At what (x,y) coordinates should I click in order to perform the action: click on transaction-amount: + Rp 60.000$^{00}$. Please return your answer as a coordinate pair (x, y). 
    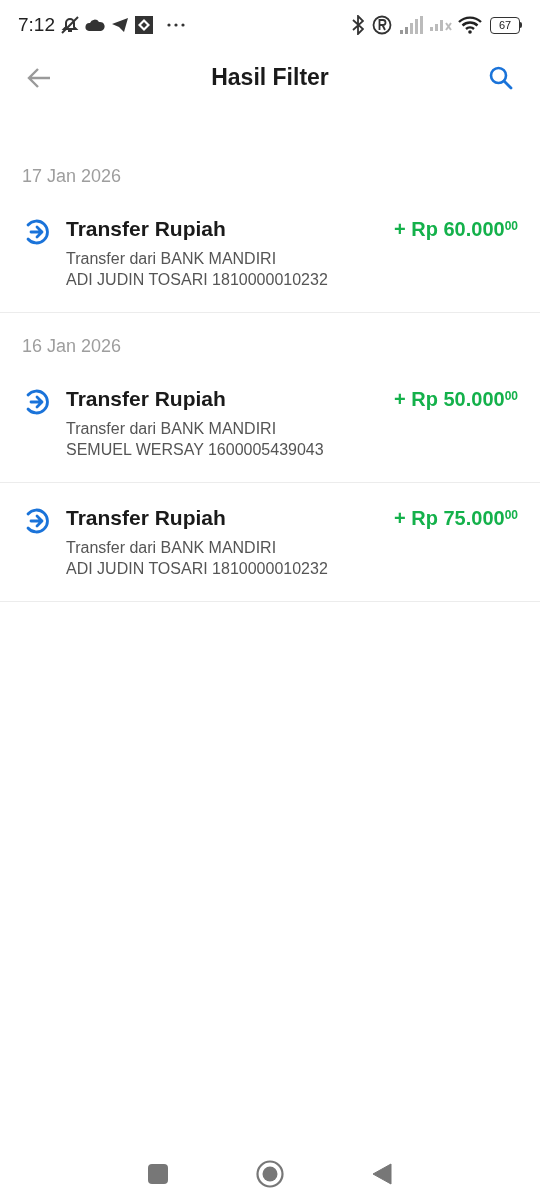
    Looking at the image, I should click on (456, 229).